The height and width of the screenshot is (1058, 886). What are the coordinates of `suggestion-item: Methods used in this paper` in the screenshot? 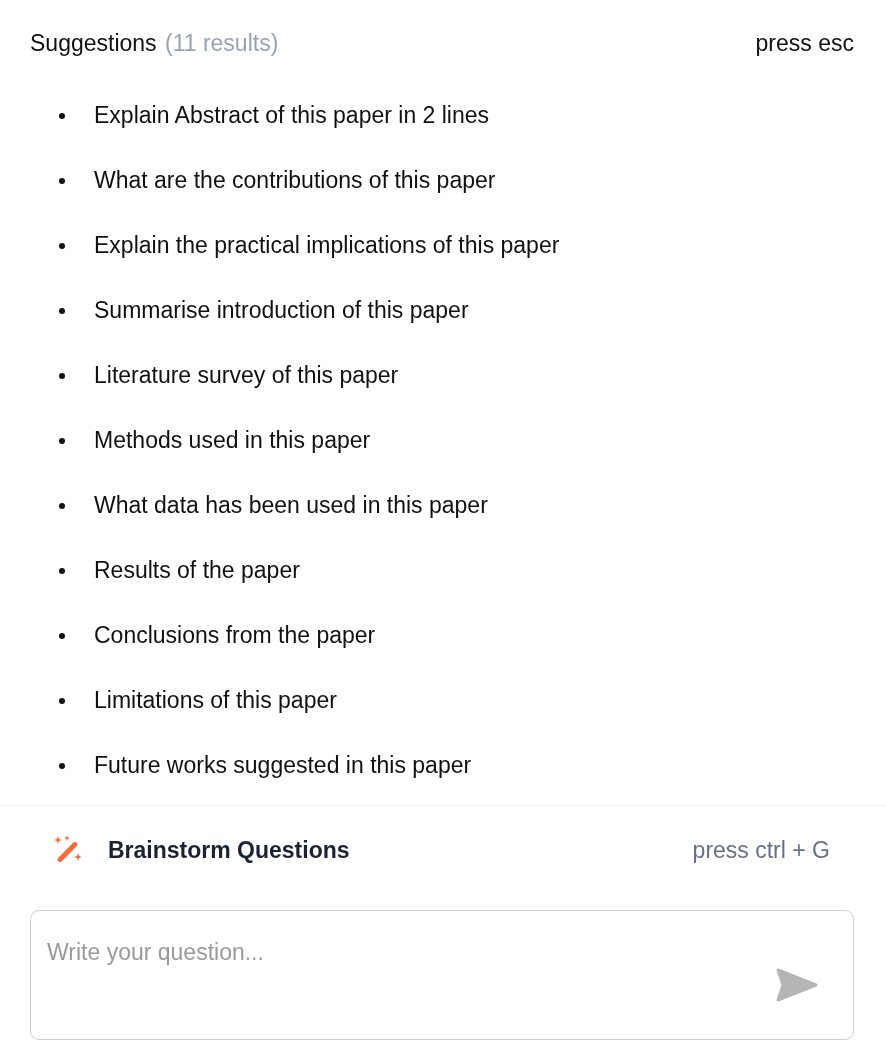 It's located at (443, 440).